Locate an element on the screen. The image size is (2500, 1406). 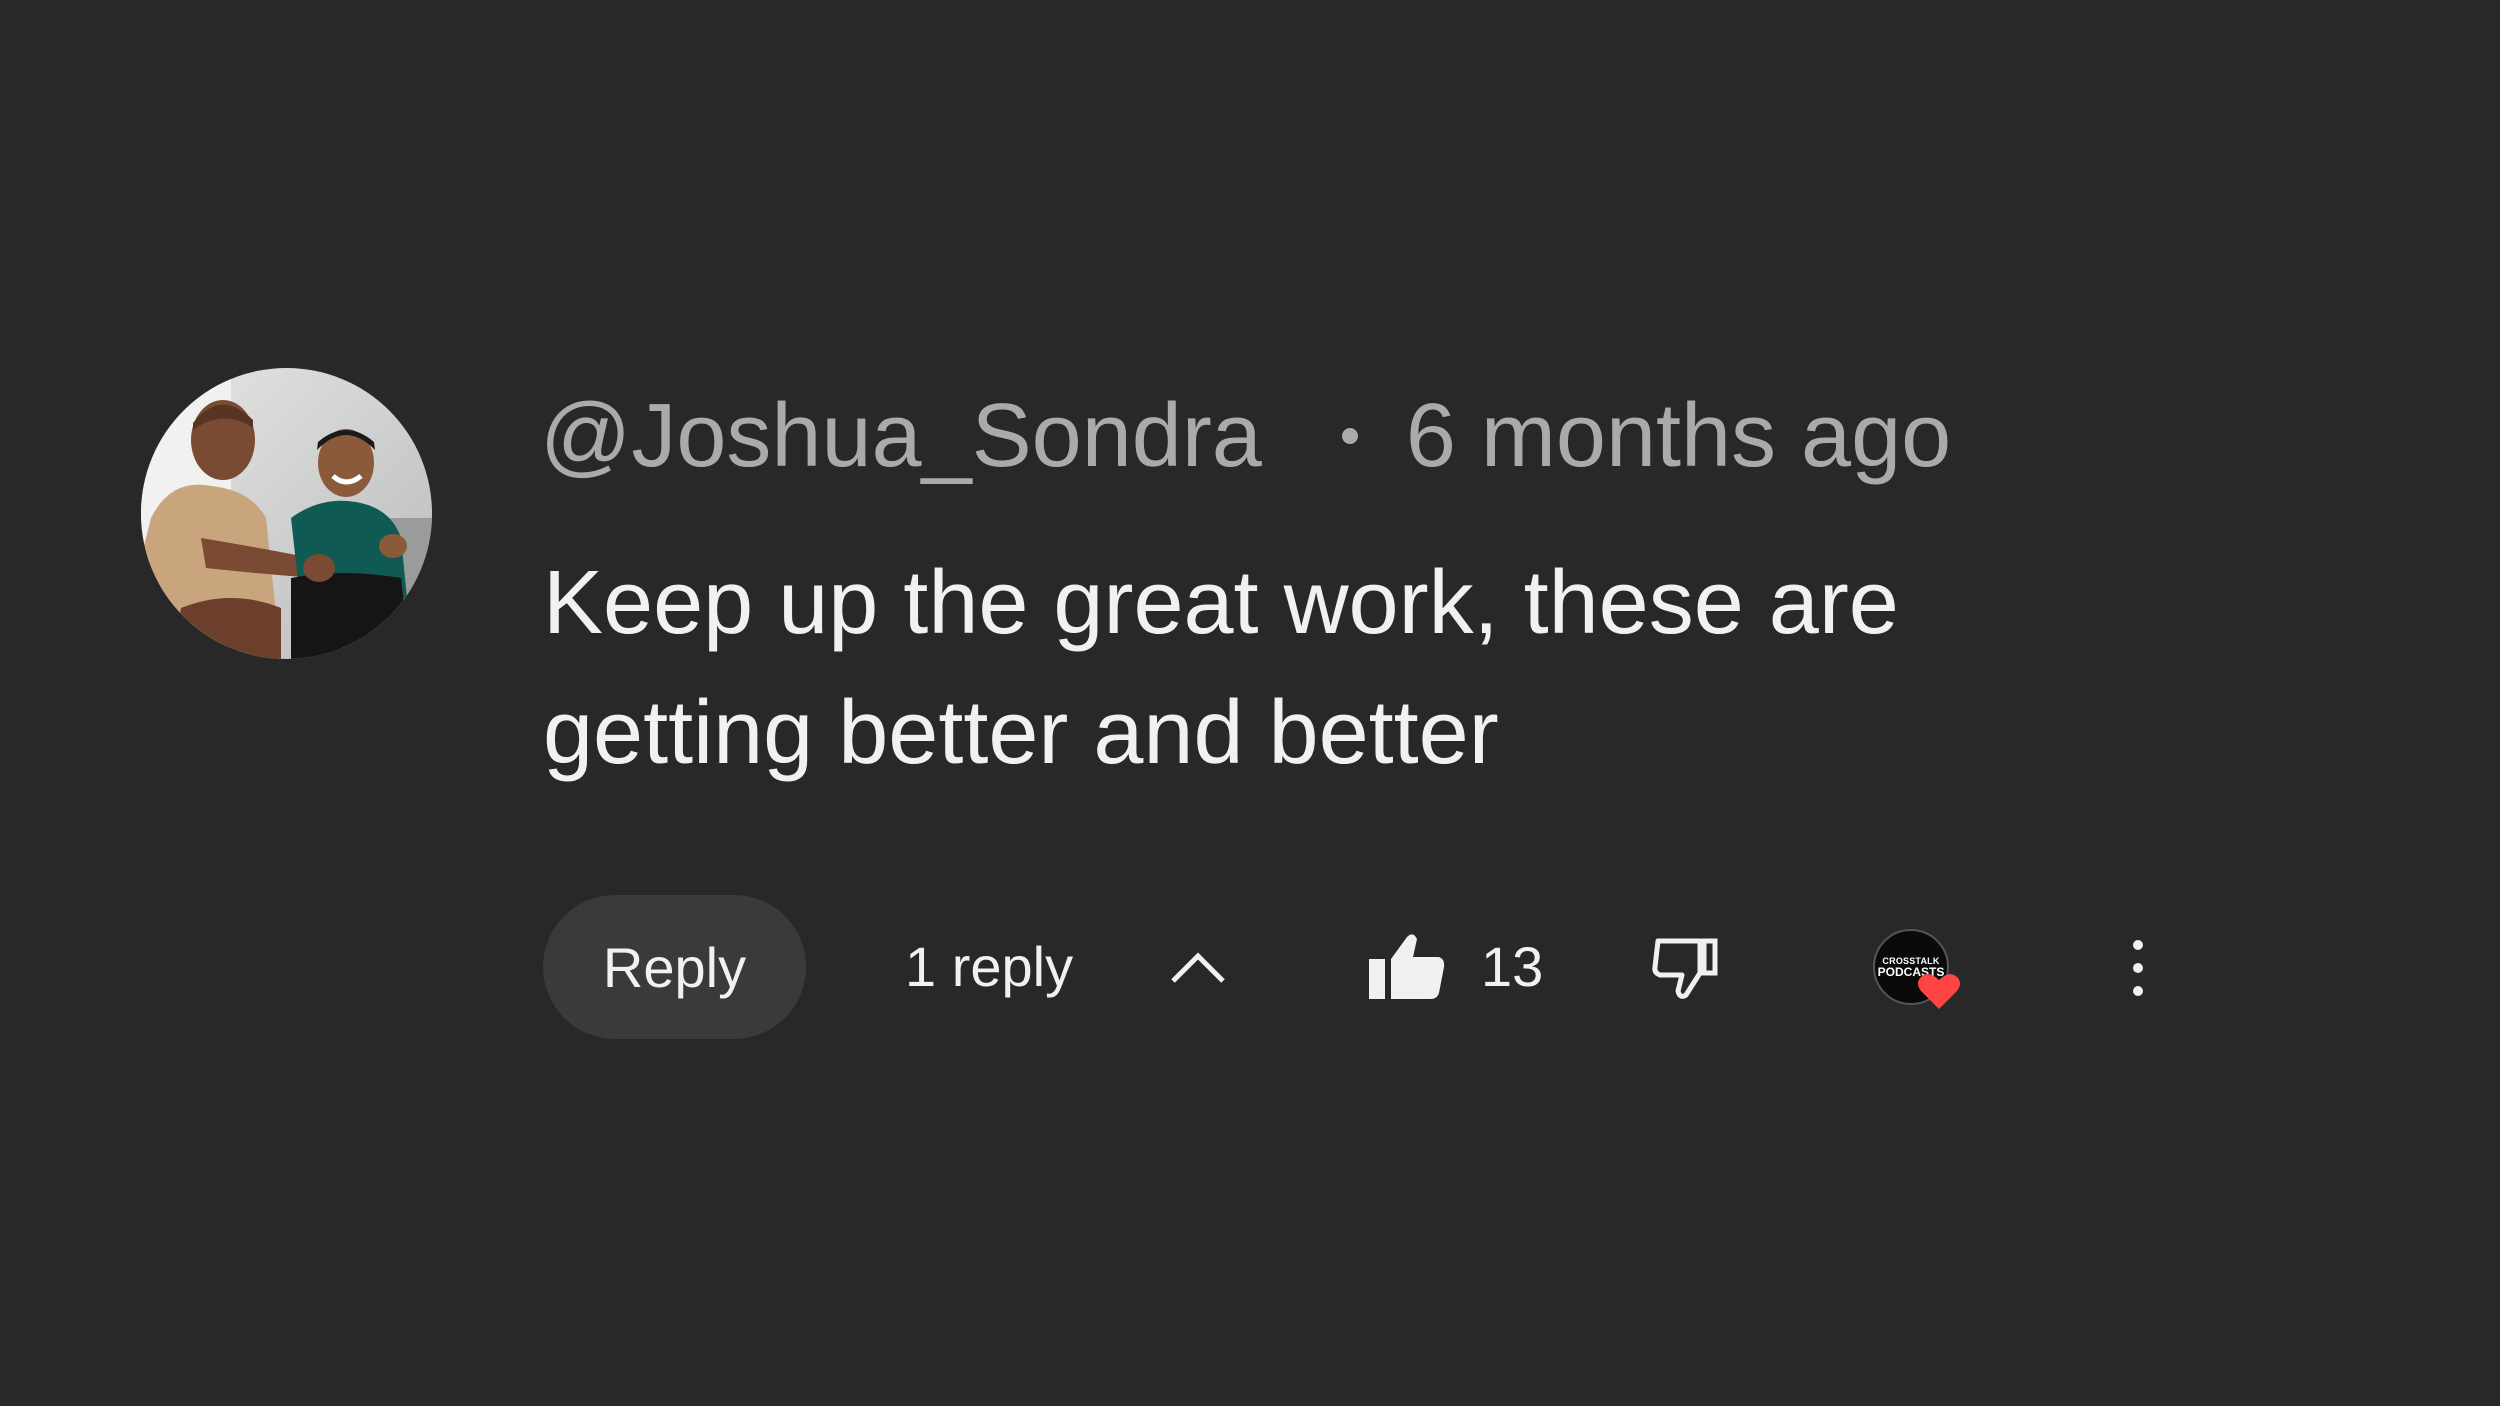
user-avatar is located at coordinates (286, 513).